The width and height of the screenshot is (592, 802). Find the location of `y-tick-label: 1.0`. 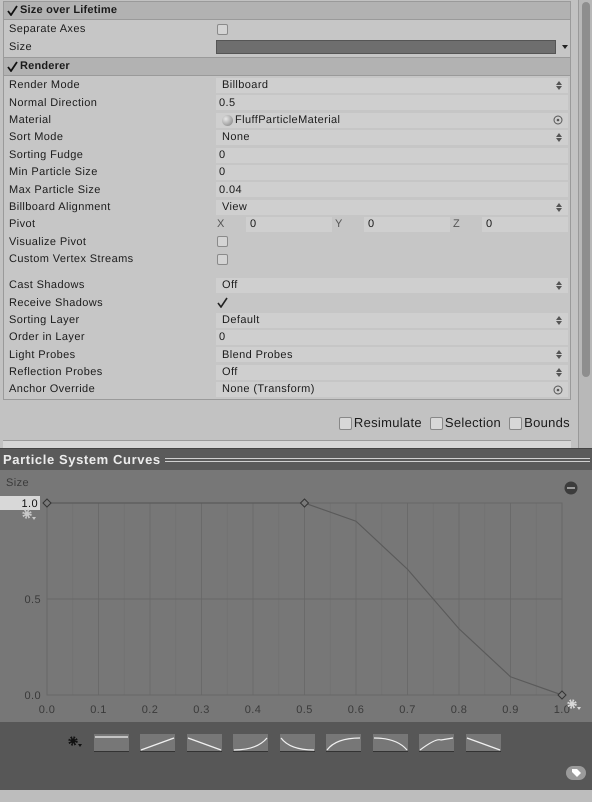

y-tick-label: 1.0 is located at coordinates (30, 504).